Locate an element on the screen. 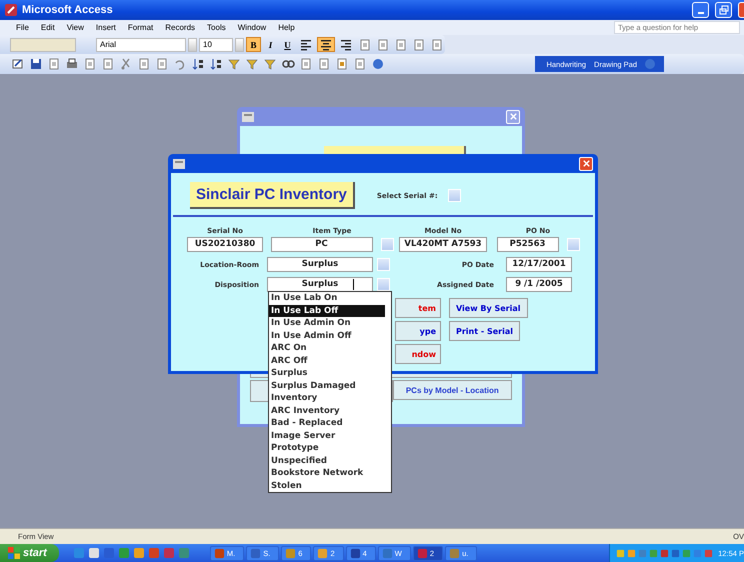  form-button: tem is located at coordinates (418, 308).